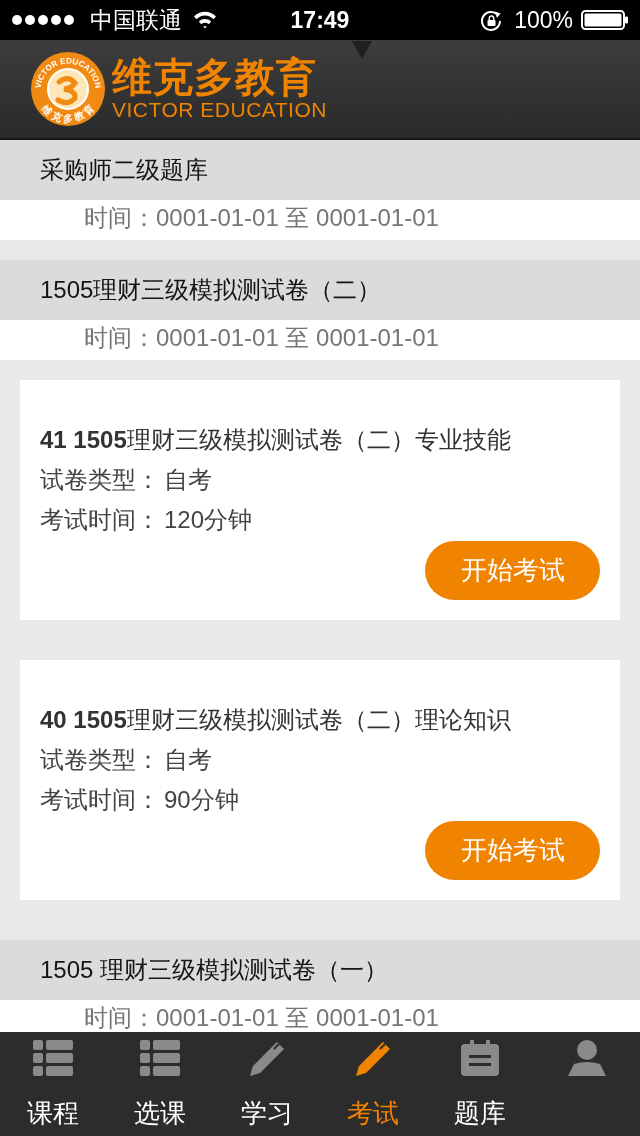 The height and width of the screenshot is (1136, 640). What do you see at coordinates (276, 440) in the screenshot?
I see `exam-title: 41 1505理财三级模拟测试卷（二）专业技能` at bounding box center [276, 440].